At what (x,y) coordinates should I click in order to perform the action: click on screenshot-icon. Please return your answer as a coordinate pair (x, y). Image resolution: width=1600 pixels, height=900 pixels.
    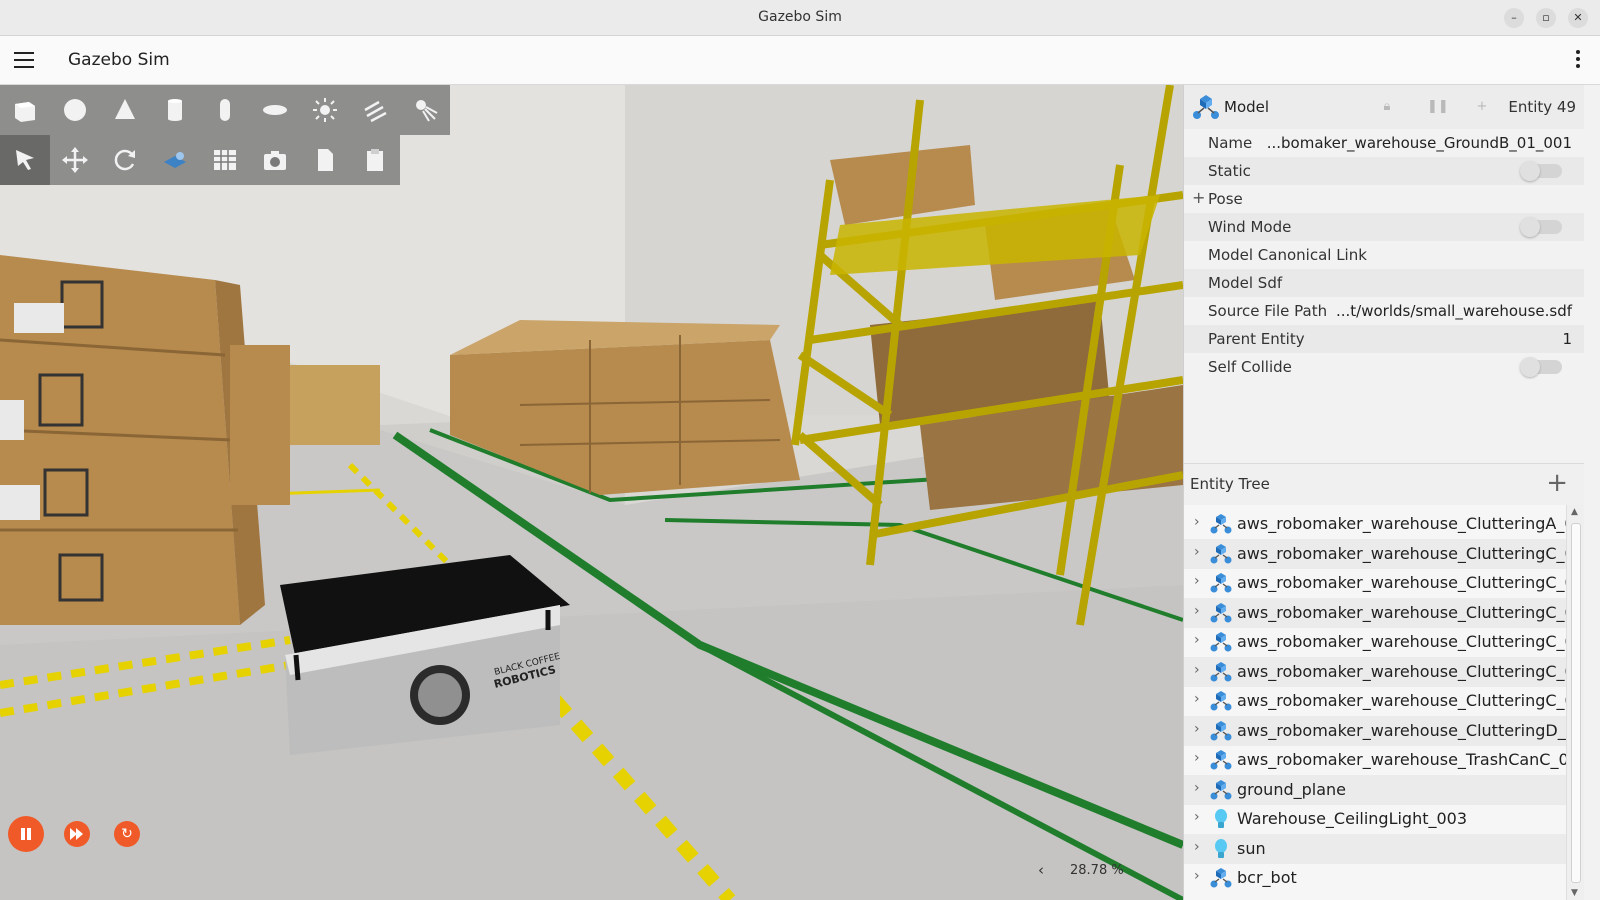
    Looking at the image, I should click on (275, 160).